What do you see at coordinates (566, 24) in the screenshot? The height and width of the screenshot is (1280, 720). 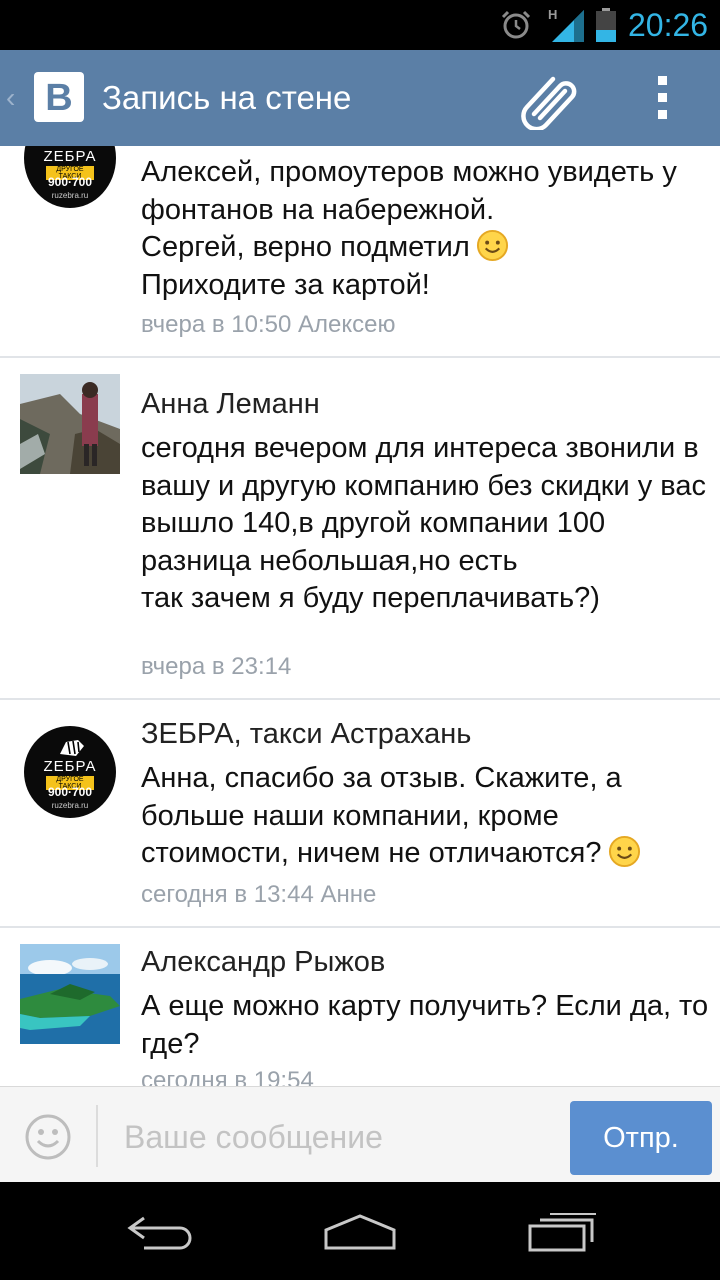 I see `signal-icon: H` at bounding box center [566, 24].